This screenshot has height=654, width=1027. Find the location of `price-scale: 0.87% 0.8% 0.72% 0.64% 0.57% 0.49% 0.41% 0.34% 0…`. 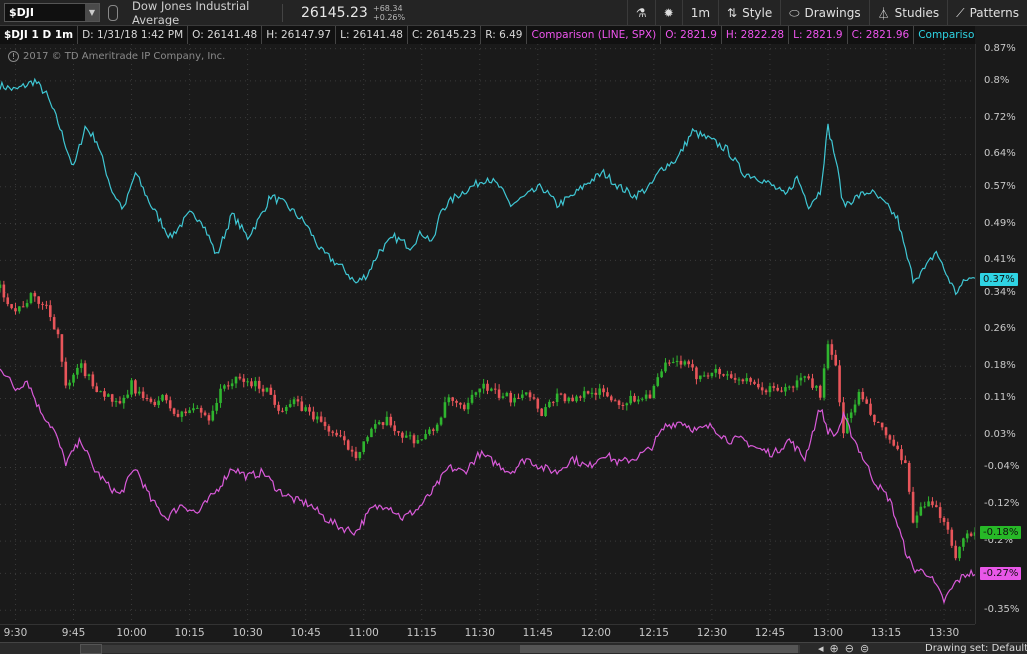

price-scale: 0.87% 0.8% 0.72% 0.64% 0.57% 0.49% 0.41% 0.34% 0… is located at coordinates (1001, 333).